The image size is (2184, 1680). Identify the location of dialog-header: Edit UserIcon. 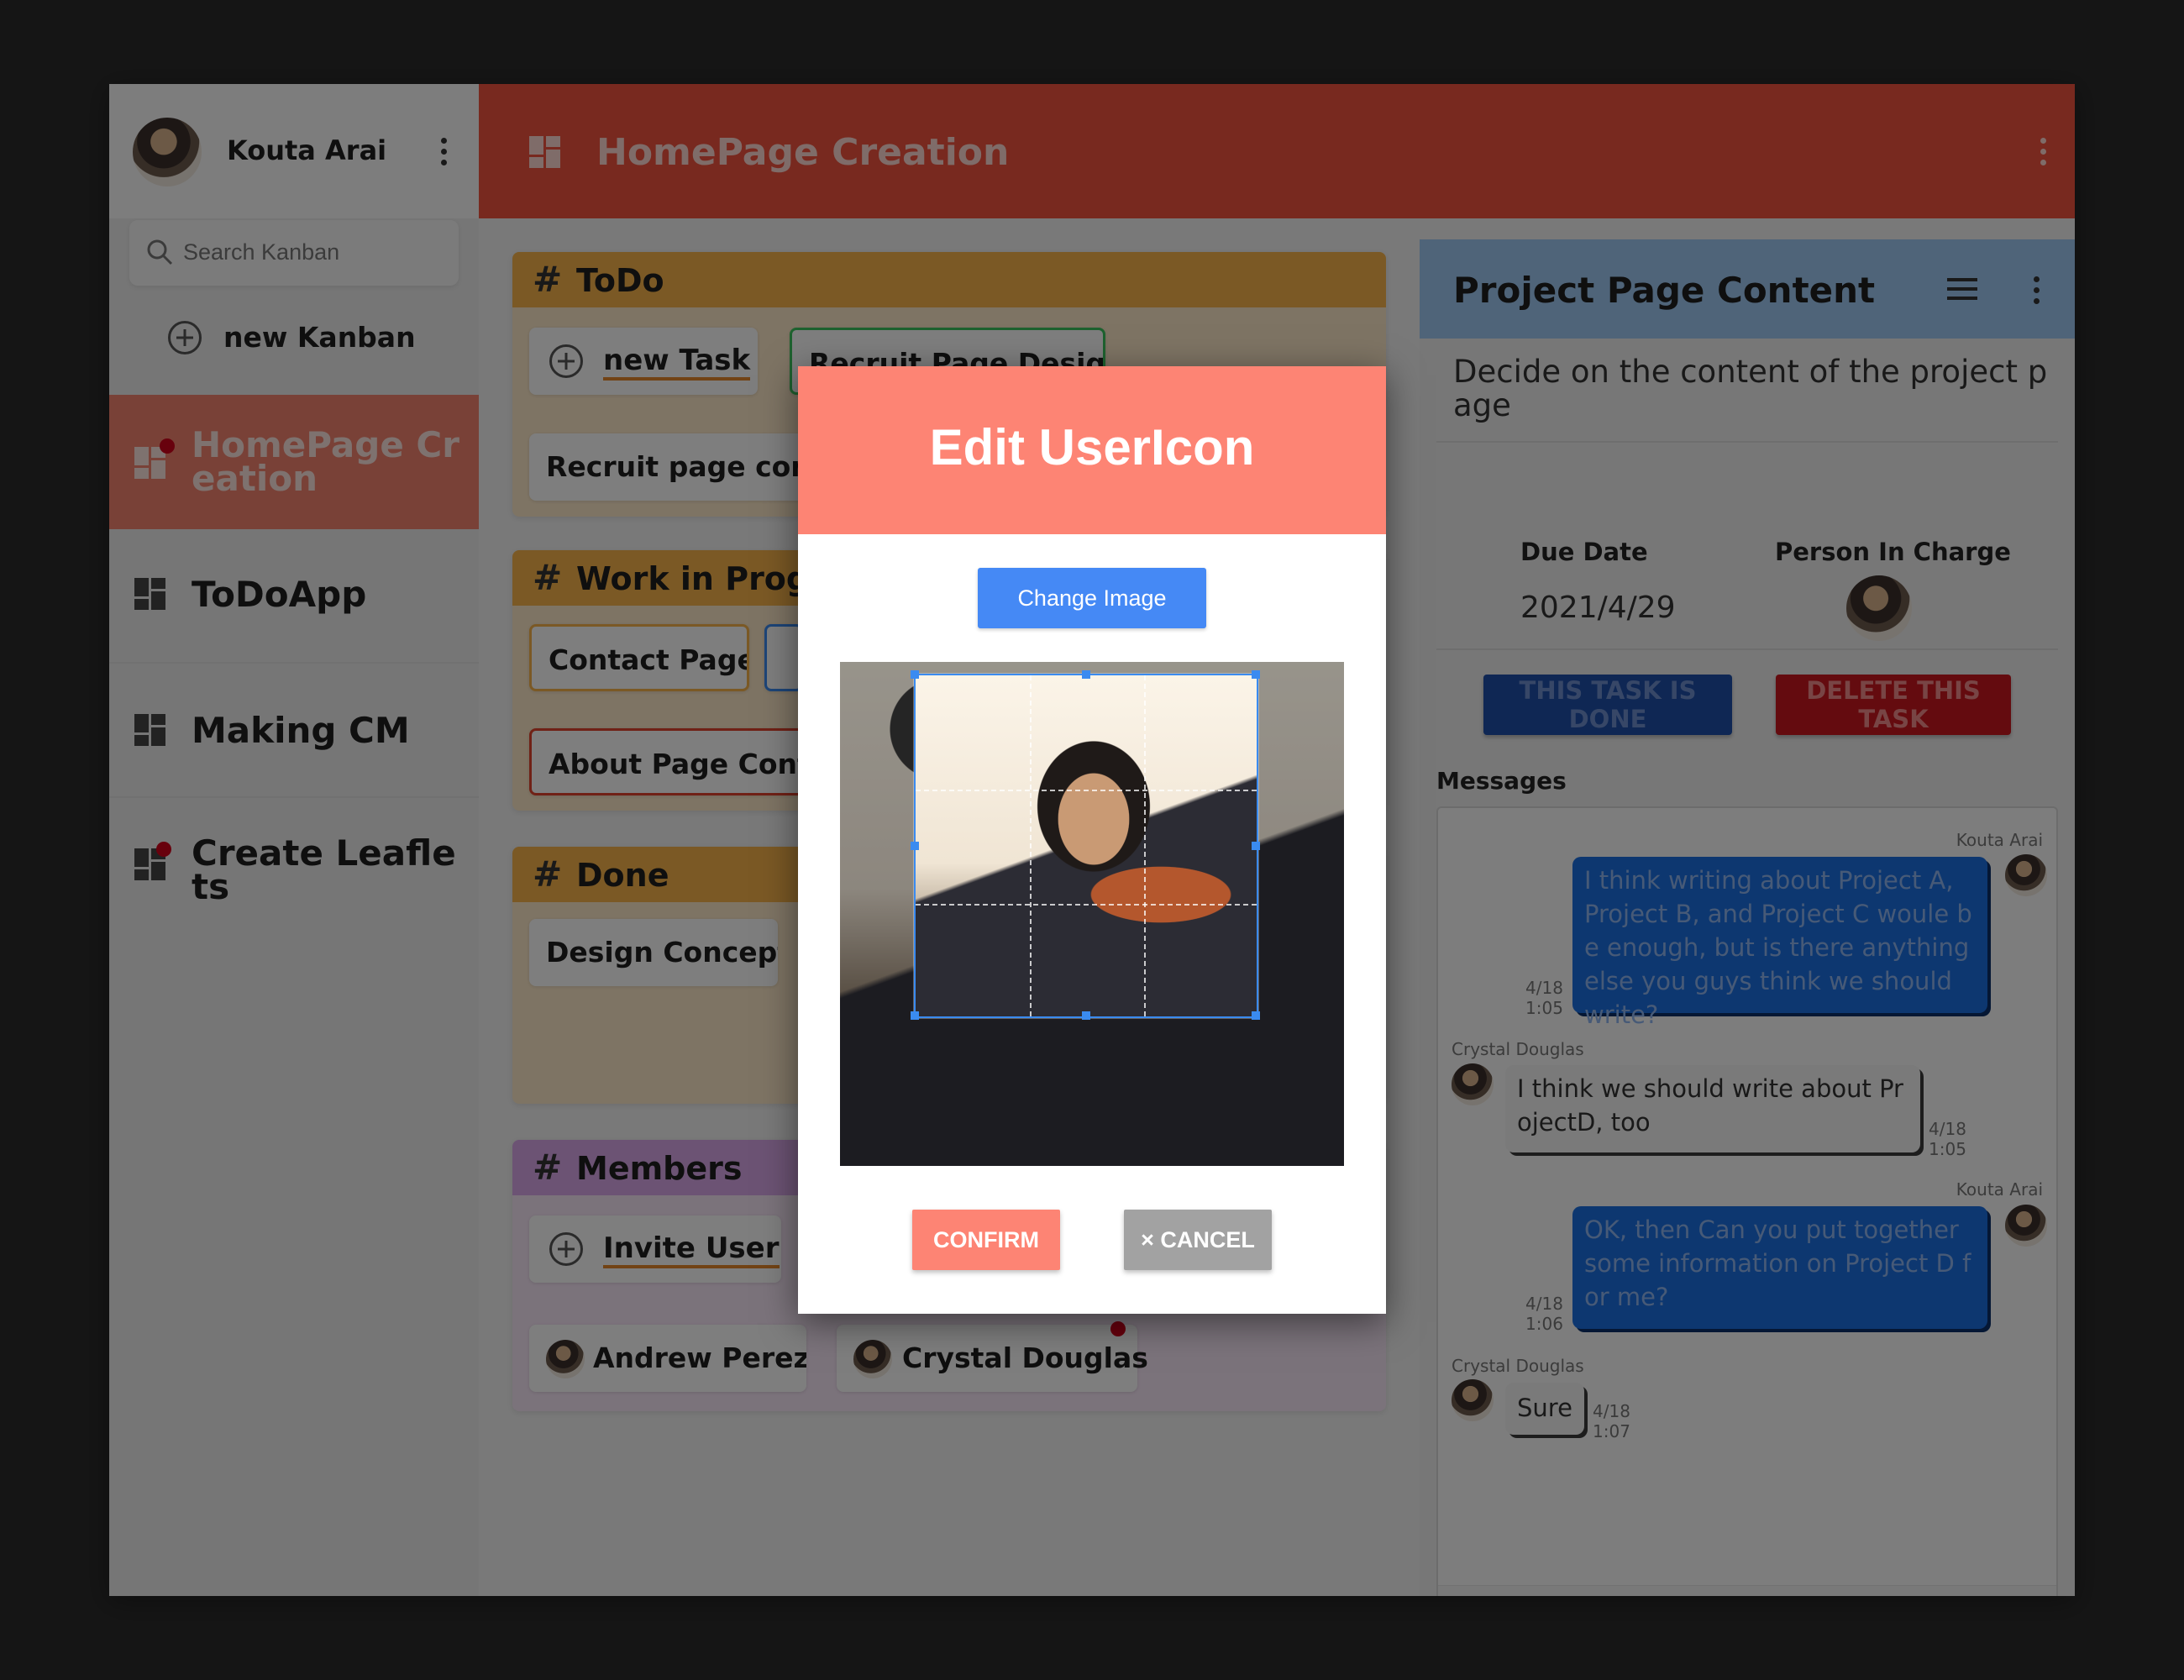
(1092, 450).